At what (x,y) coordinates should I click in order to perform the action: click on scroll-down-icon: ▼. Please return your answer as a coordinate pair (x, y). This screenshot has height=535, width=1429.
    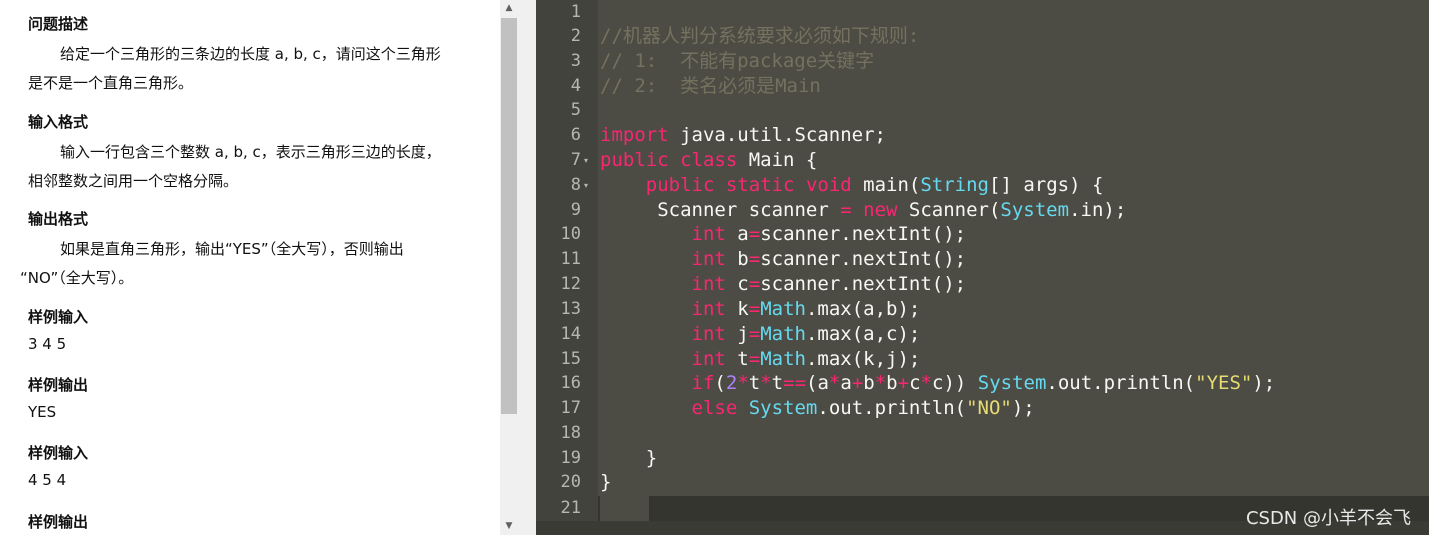
    Looking at the image, I should click on (509, 526).